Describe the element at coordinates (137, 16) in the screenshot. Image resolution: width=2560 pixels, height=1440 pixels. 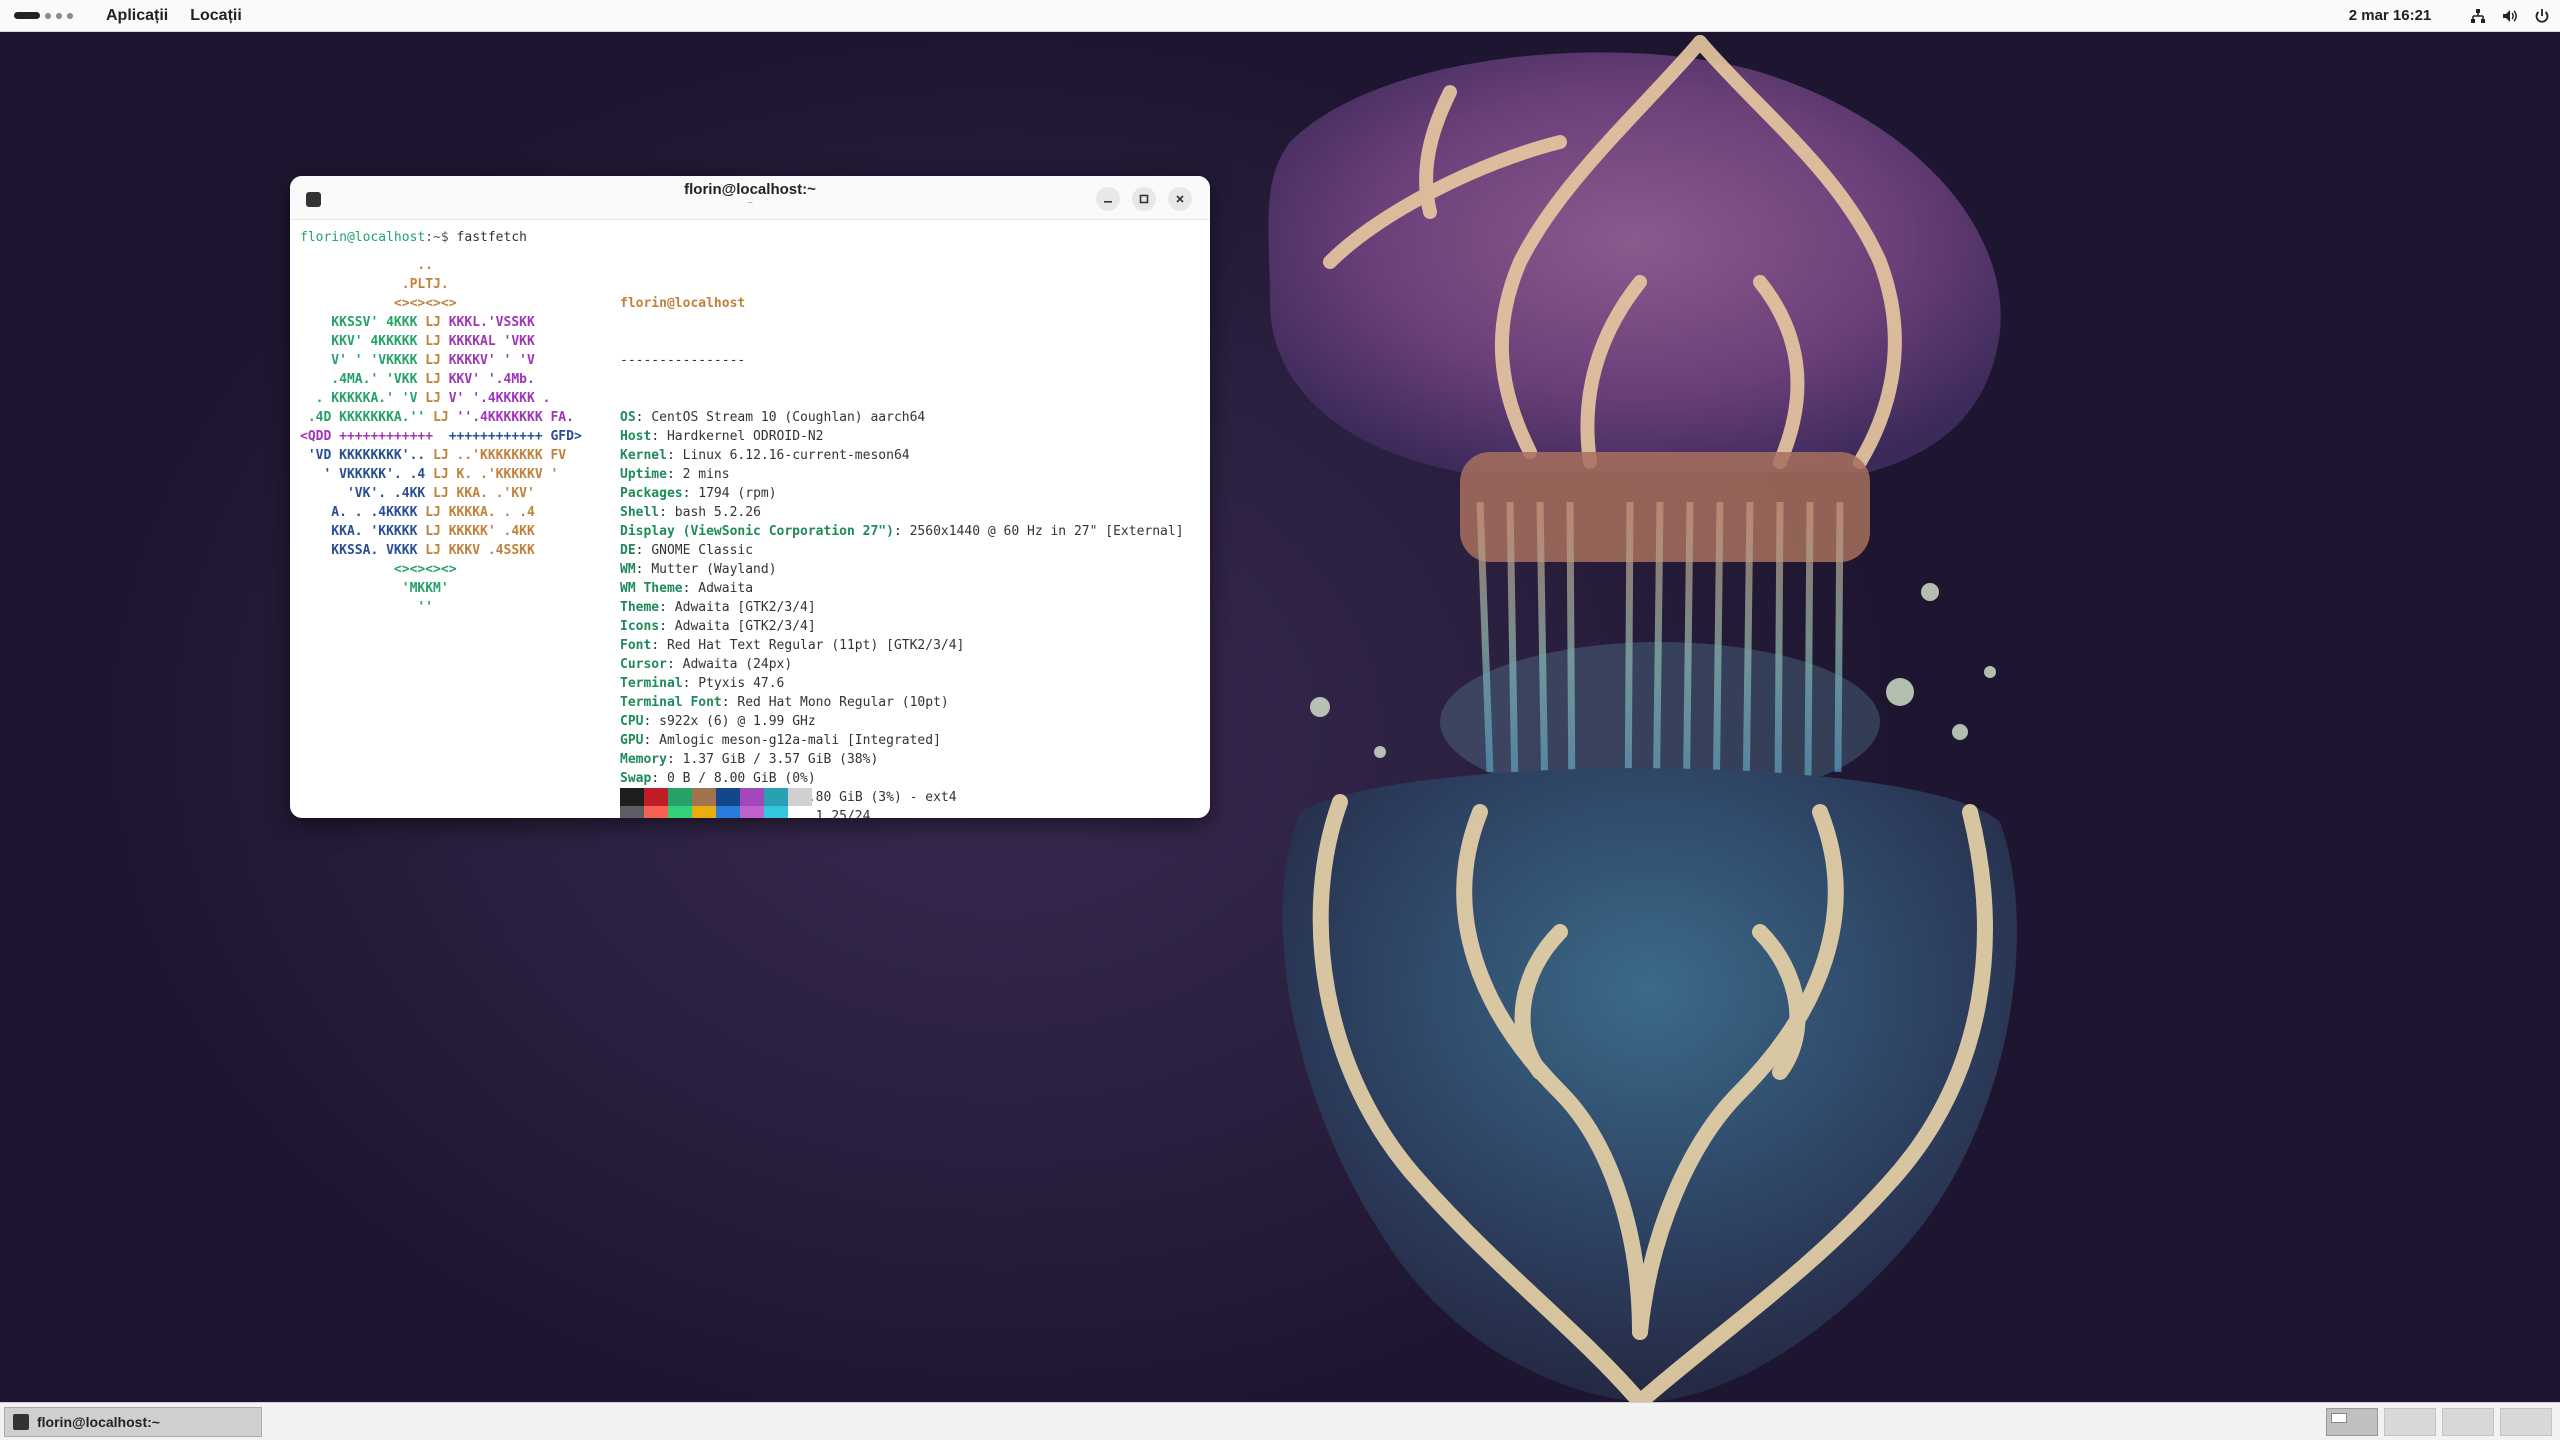
I see `applications-menu: Aplicații` at that location.